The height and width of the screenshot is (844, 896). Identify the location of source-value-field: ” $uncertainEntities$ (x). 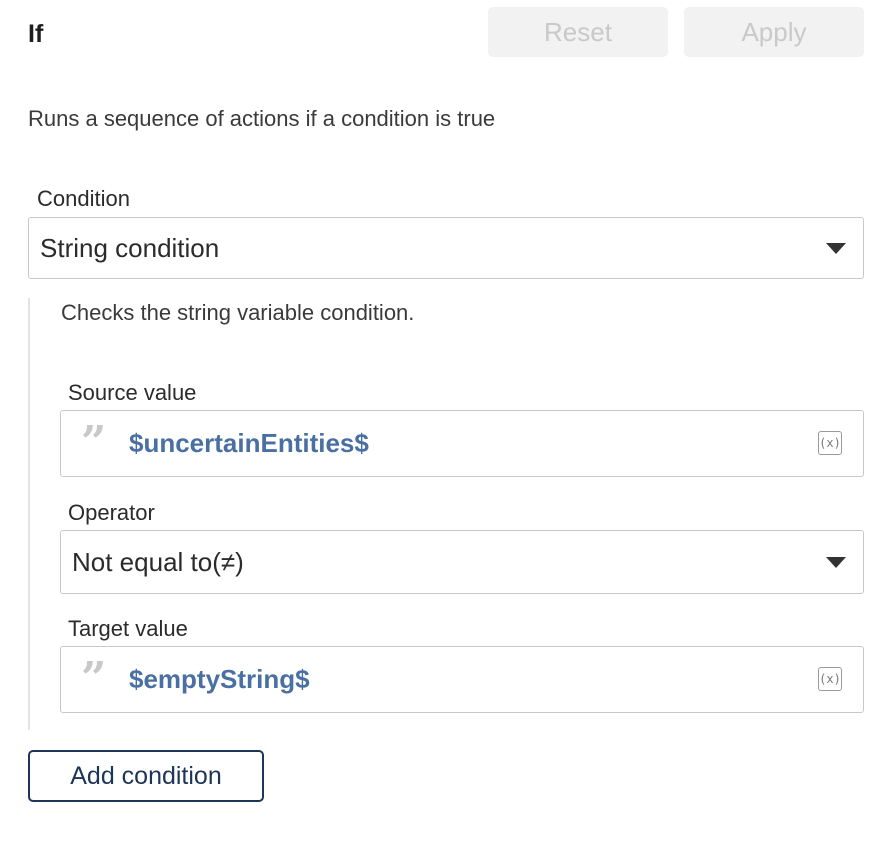
(462, 443).